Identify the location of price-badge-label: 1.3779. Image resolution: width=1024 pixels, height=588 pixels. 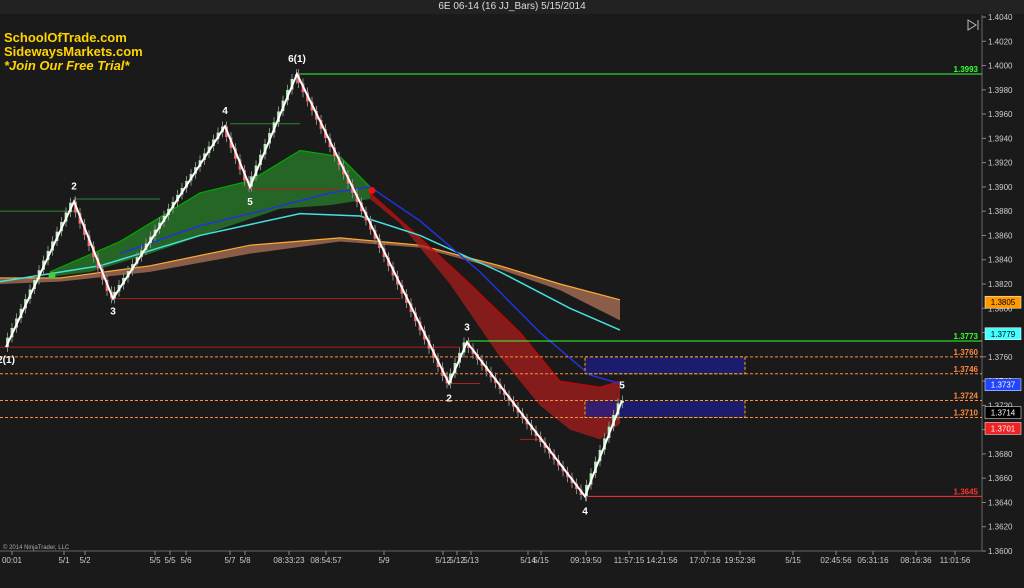
(1003, 334).